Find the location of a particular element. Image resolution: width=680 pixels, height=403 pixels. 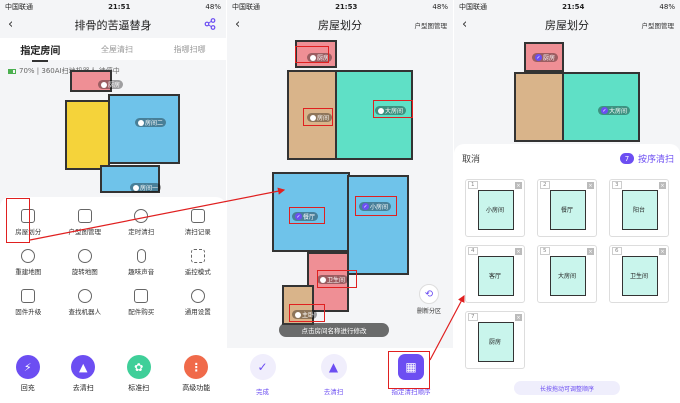

room-two is located at coordinates (144, 129).